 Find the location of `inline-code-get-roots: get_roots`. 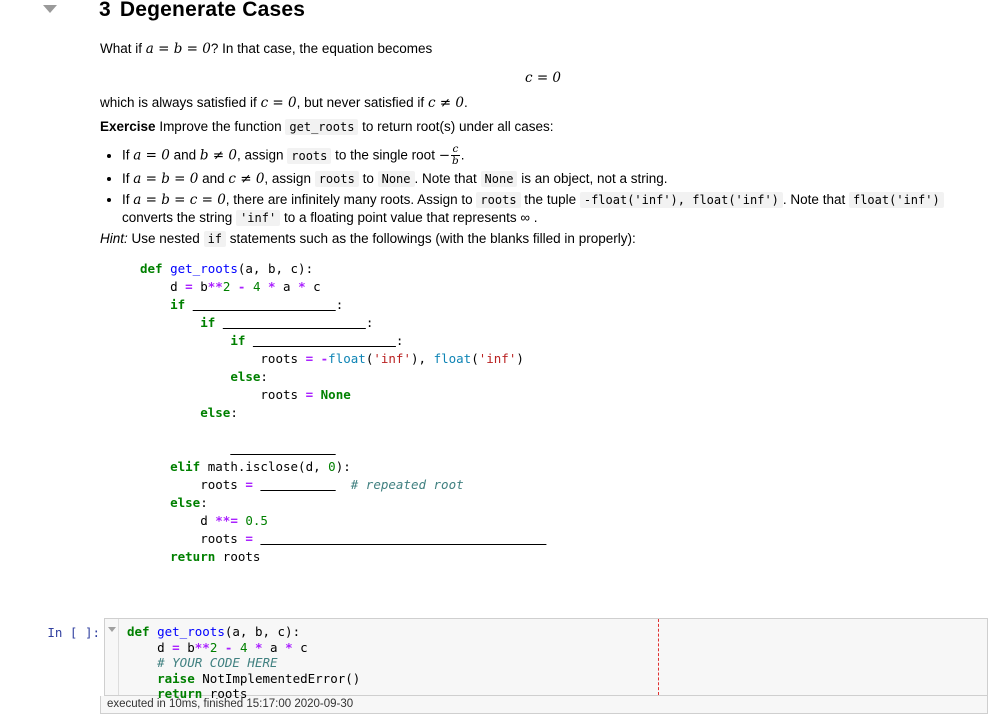

inline-code-get-roots: get_roots is located at coordinates (322, 127).